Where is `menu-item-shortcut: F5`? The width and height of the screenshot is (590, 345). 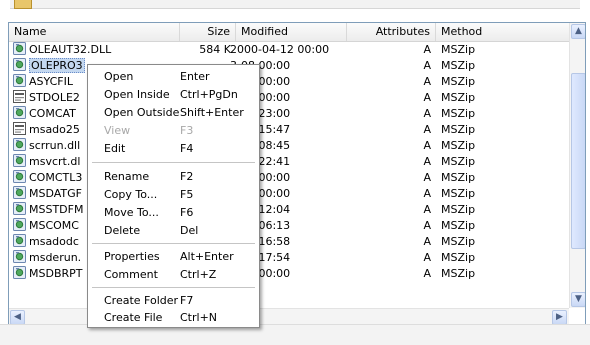 menu-item-shortcut: F5 is located at coordinates (187, 194).